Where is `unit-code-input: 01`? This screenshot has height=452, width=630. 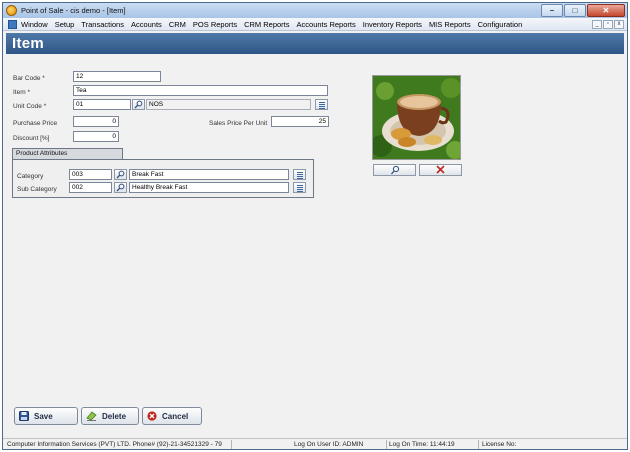 unit-code-input: 01 is located at coordinates (102, 104).